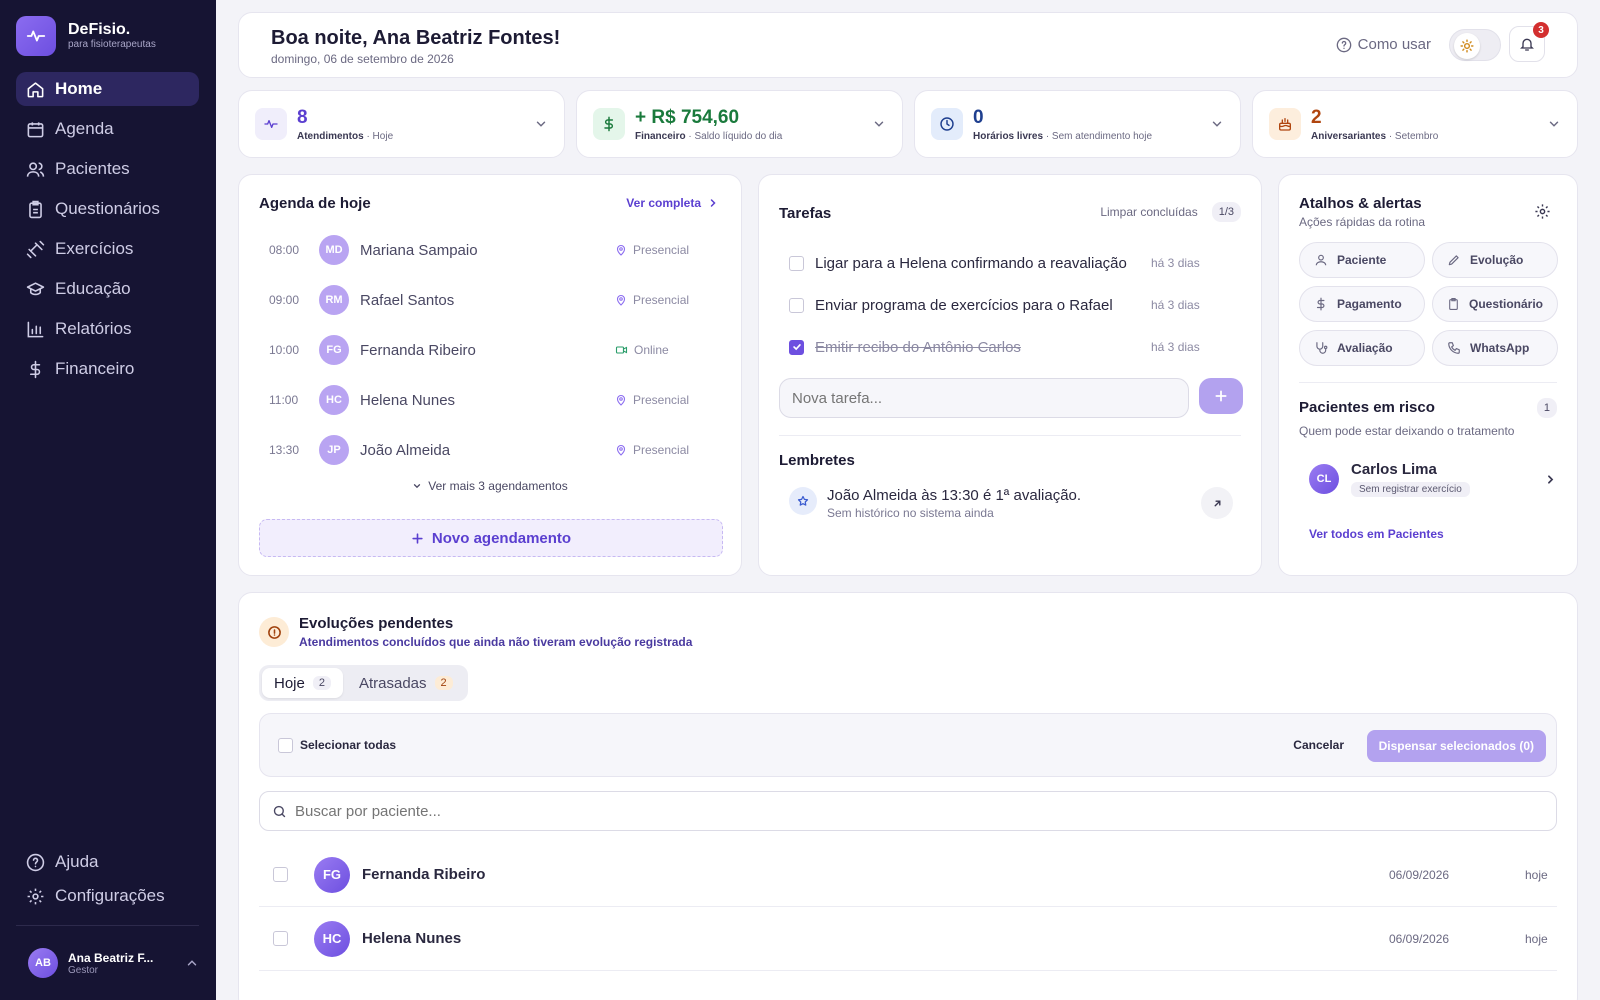 Image resolution: width=1600 pixels, height=1000 pixels. I want to click on new-appointment-button: Novo agendamento, so click(491, 538).